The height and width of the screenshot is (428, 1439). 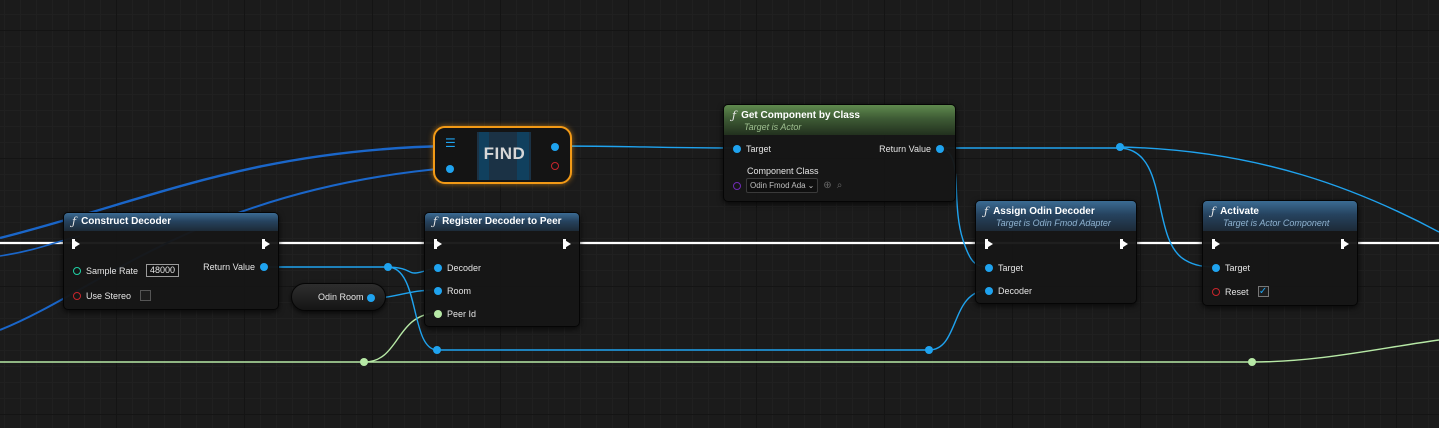 What do you see at coordinates (1263, 291) in the screenshot?
I see `reset-checkbox: ✓` at bounding box center [1263, 291].